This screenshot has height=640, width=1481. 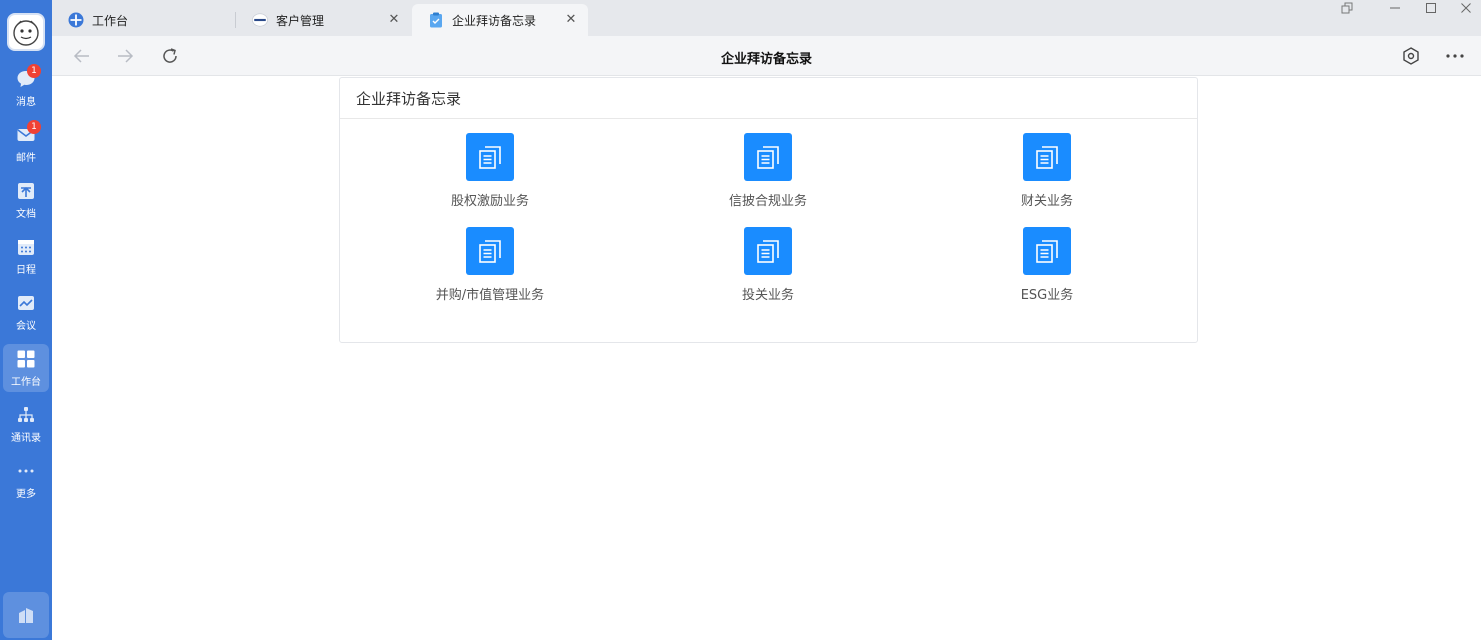 I want to click on more-options-button, so click(x=1455, y=56).